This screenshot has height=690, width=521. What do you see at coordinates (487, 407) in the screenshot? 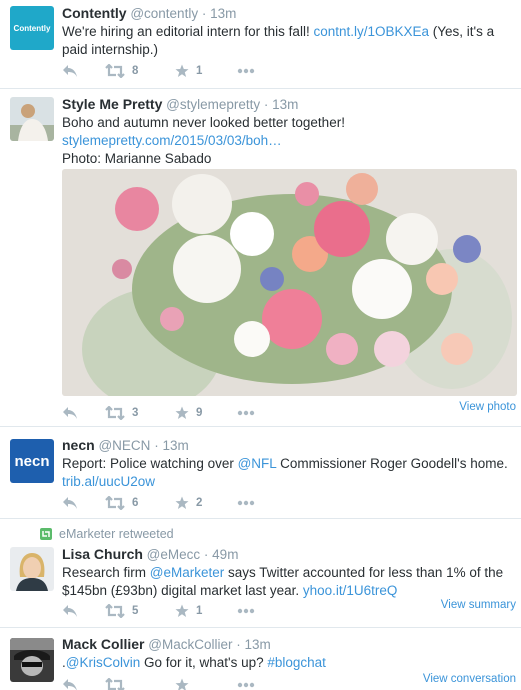
I see `view-photo-link: View photo` at bounding box center [487, 407].